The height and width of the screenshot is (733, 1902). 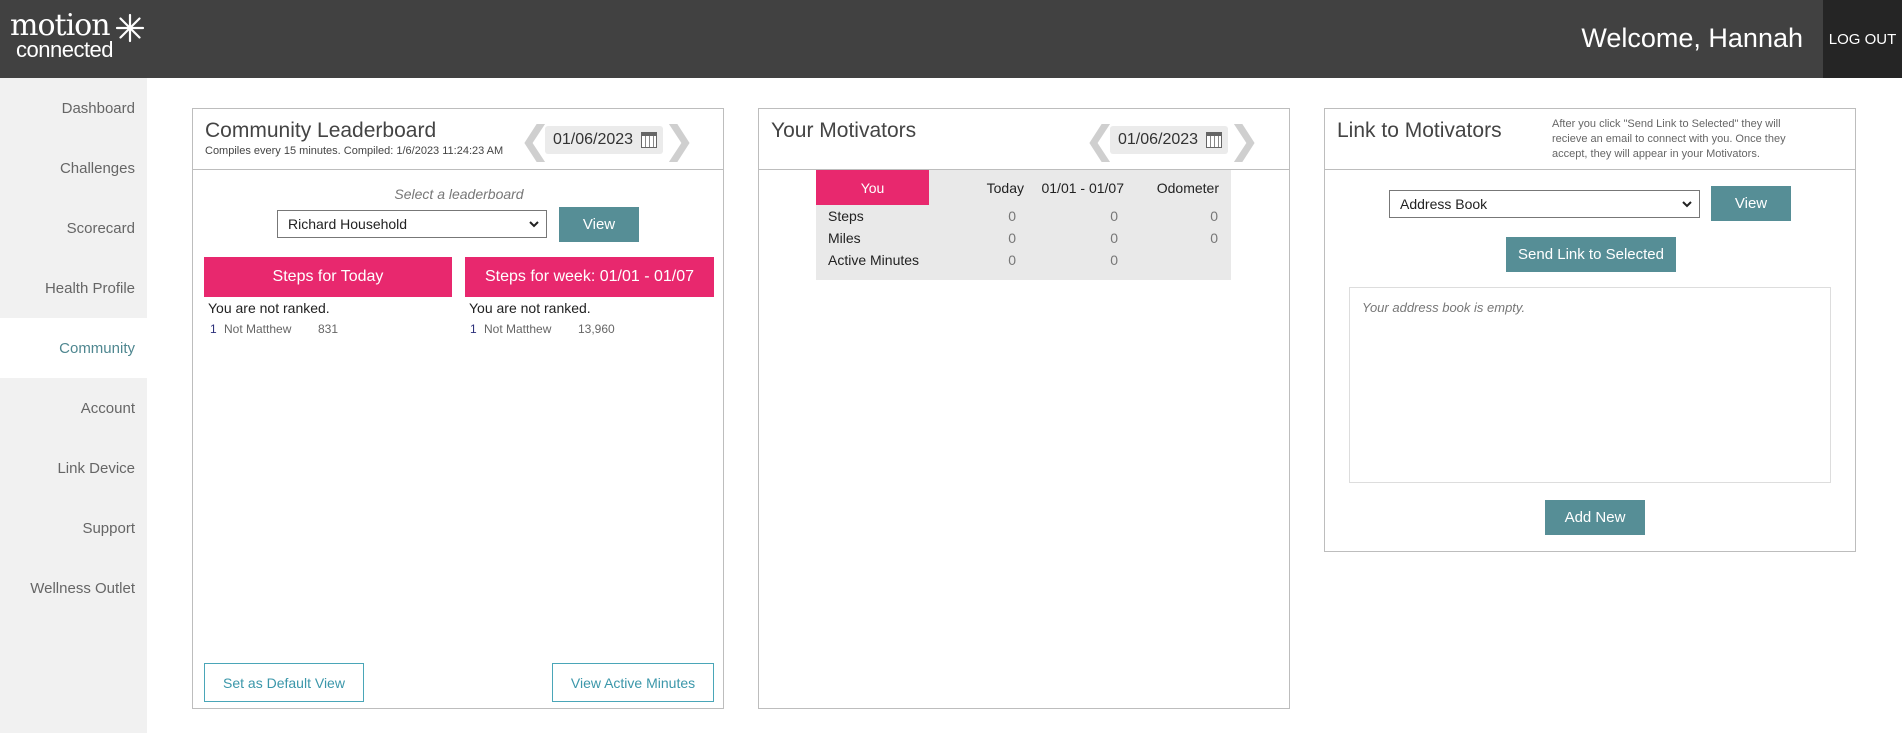 I want to click on sidebar-item-wellness-outlet: Wellness Outlet, so click(x=73, y=588).